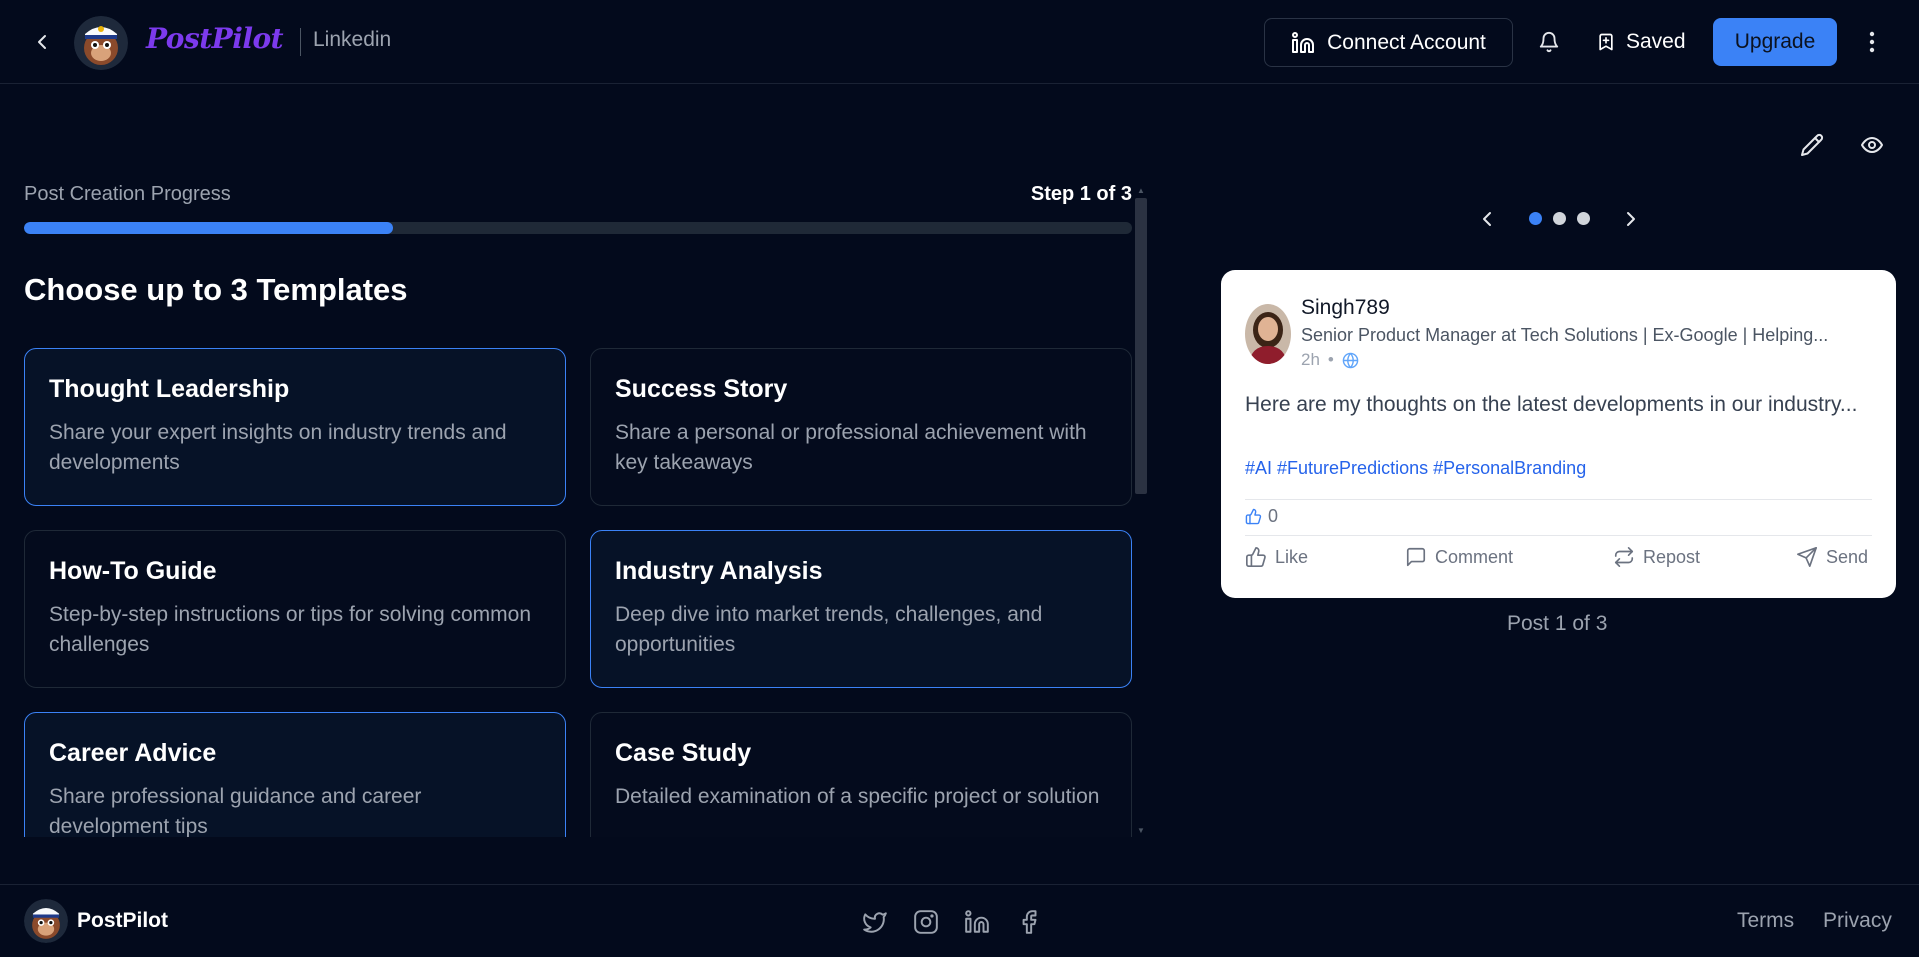 The width and height of the screenshot is (1919, 957). I want to click on post-hashtags: #AI #FuturePredictions #PersonalBranding, so click(1415, 468).